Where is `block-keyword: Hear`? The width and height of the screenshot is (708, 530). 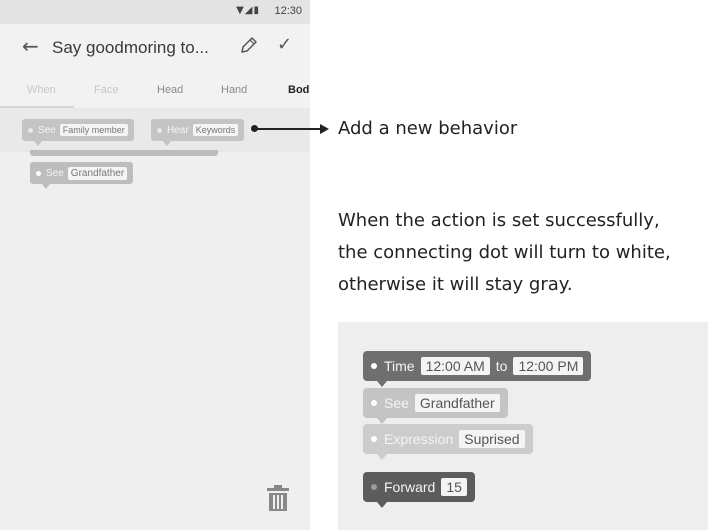 block-keyword: Hear is located at coordinates (178, 130).